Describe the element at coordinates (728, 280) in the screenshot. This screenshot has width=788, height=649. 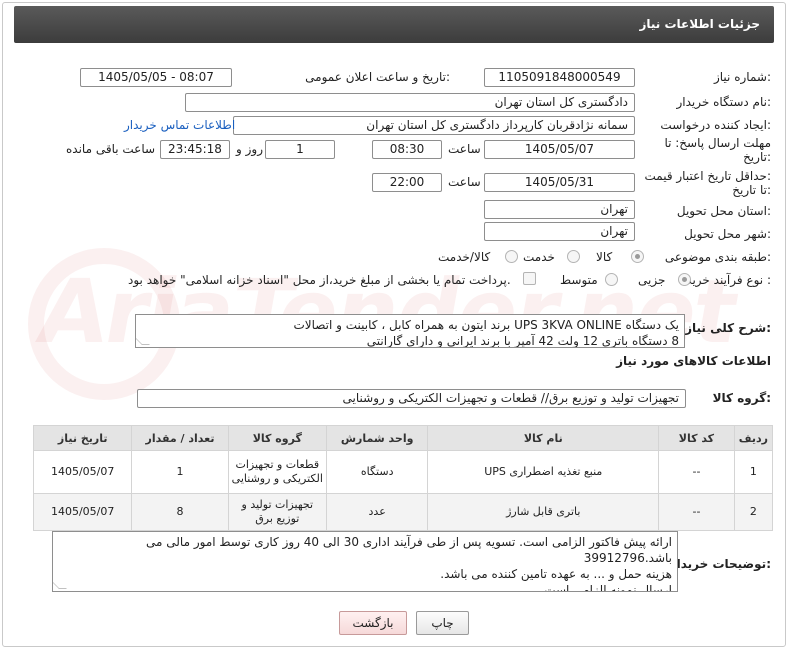
I see `purchase-type-label: نوع فرآیند خرید :` at that location.